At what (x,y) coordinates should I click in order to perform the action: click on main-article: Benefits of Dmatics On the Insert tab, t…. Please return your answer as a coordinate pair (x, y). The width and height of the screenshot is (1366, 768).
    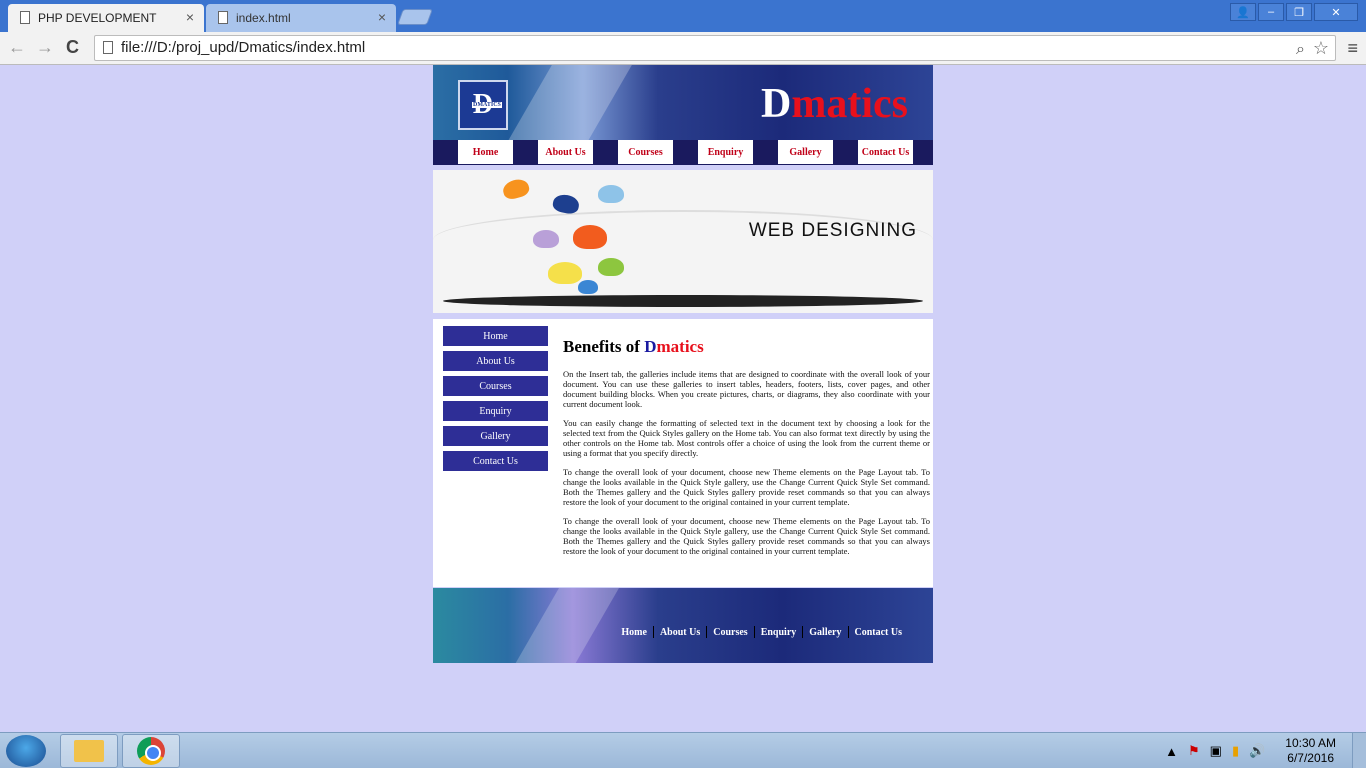
    Looking at the image, I should click on (746, 451).